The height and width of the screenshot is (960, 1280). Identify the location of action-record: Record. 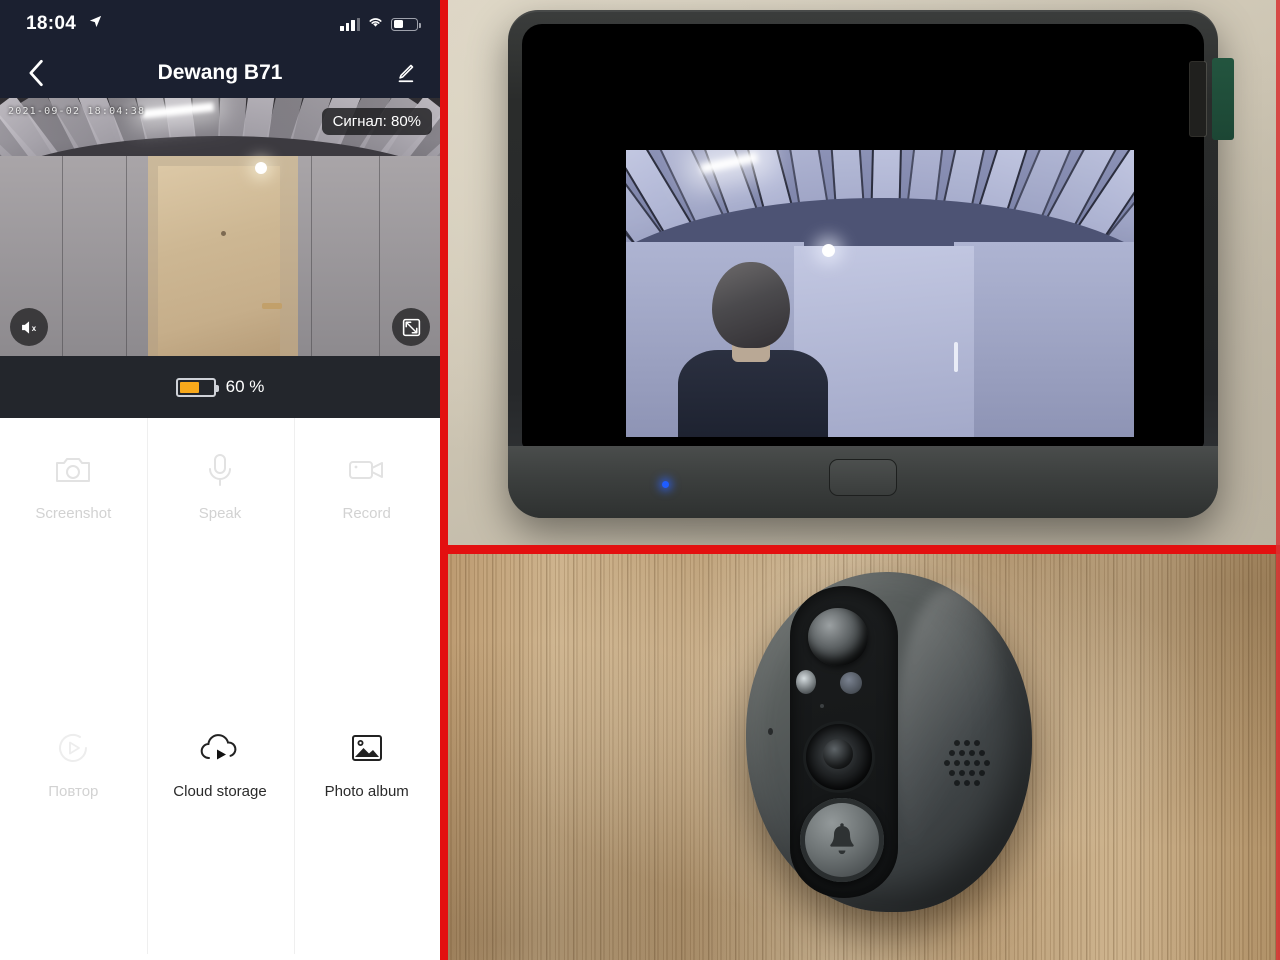
(366, 558).